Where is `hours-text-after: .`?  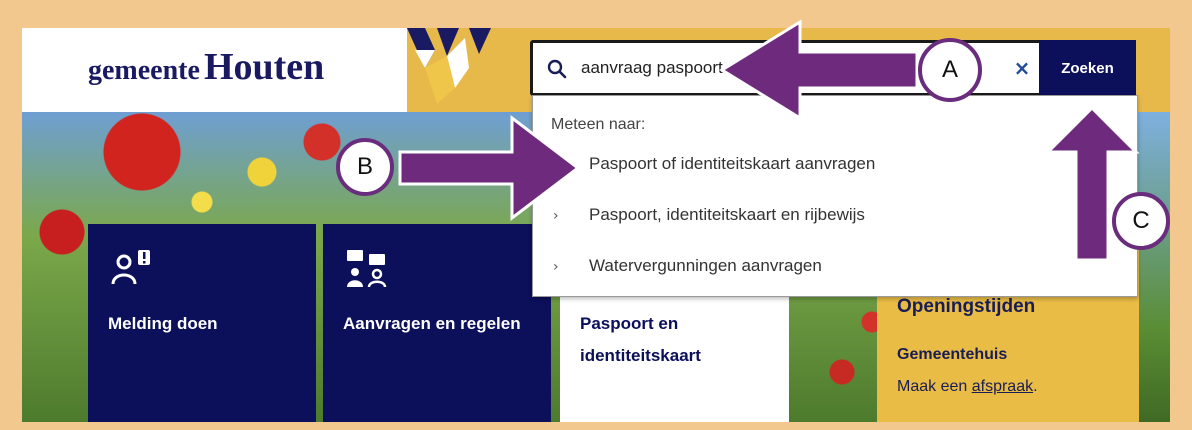 hours-text-after: . is located at coordinates (1035, 386).